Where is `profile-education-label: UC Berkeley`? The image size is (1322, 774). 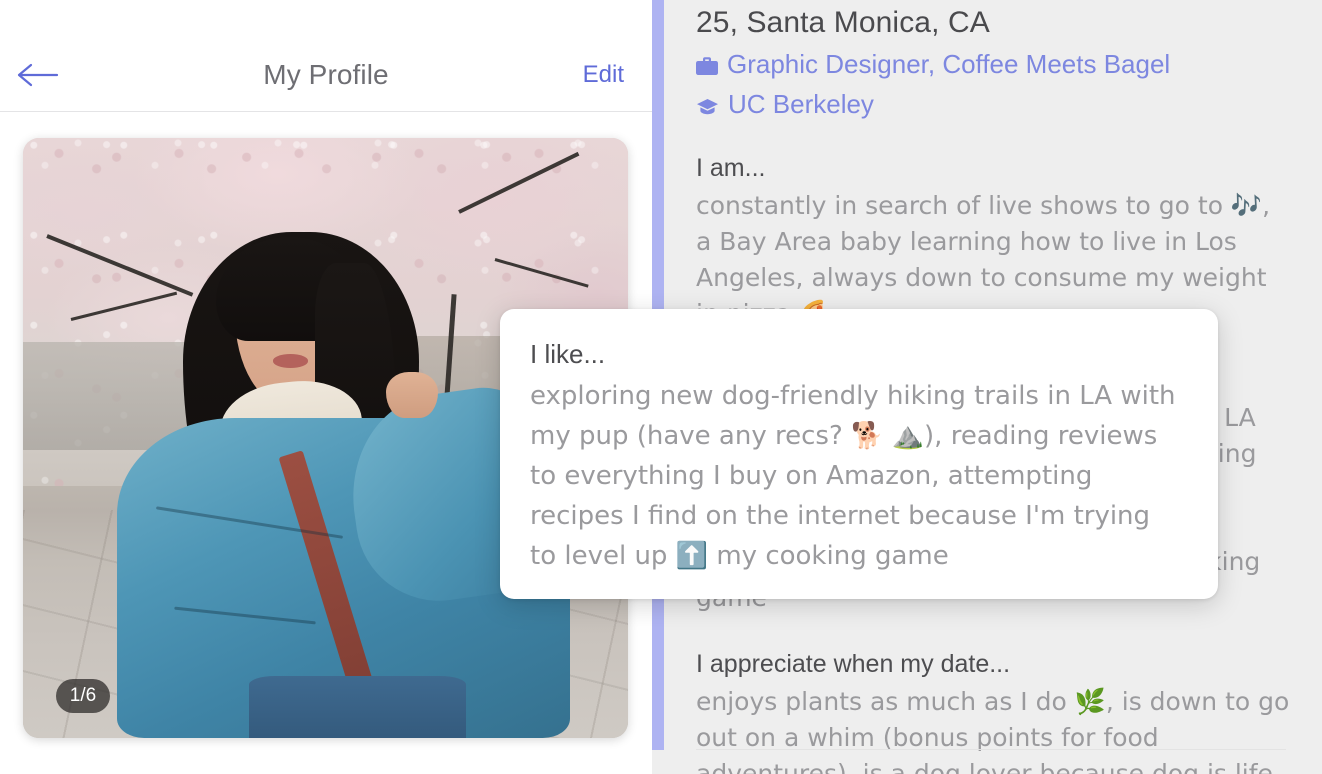 profile-education-label: UC Berkeley is located at coordinates (801, 104).